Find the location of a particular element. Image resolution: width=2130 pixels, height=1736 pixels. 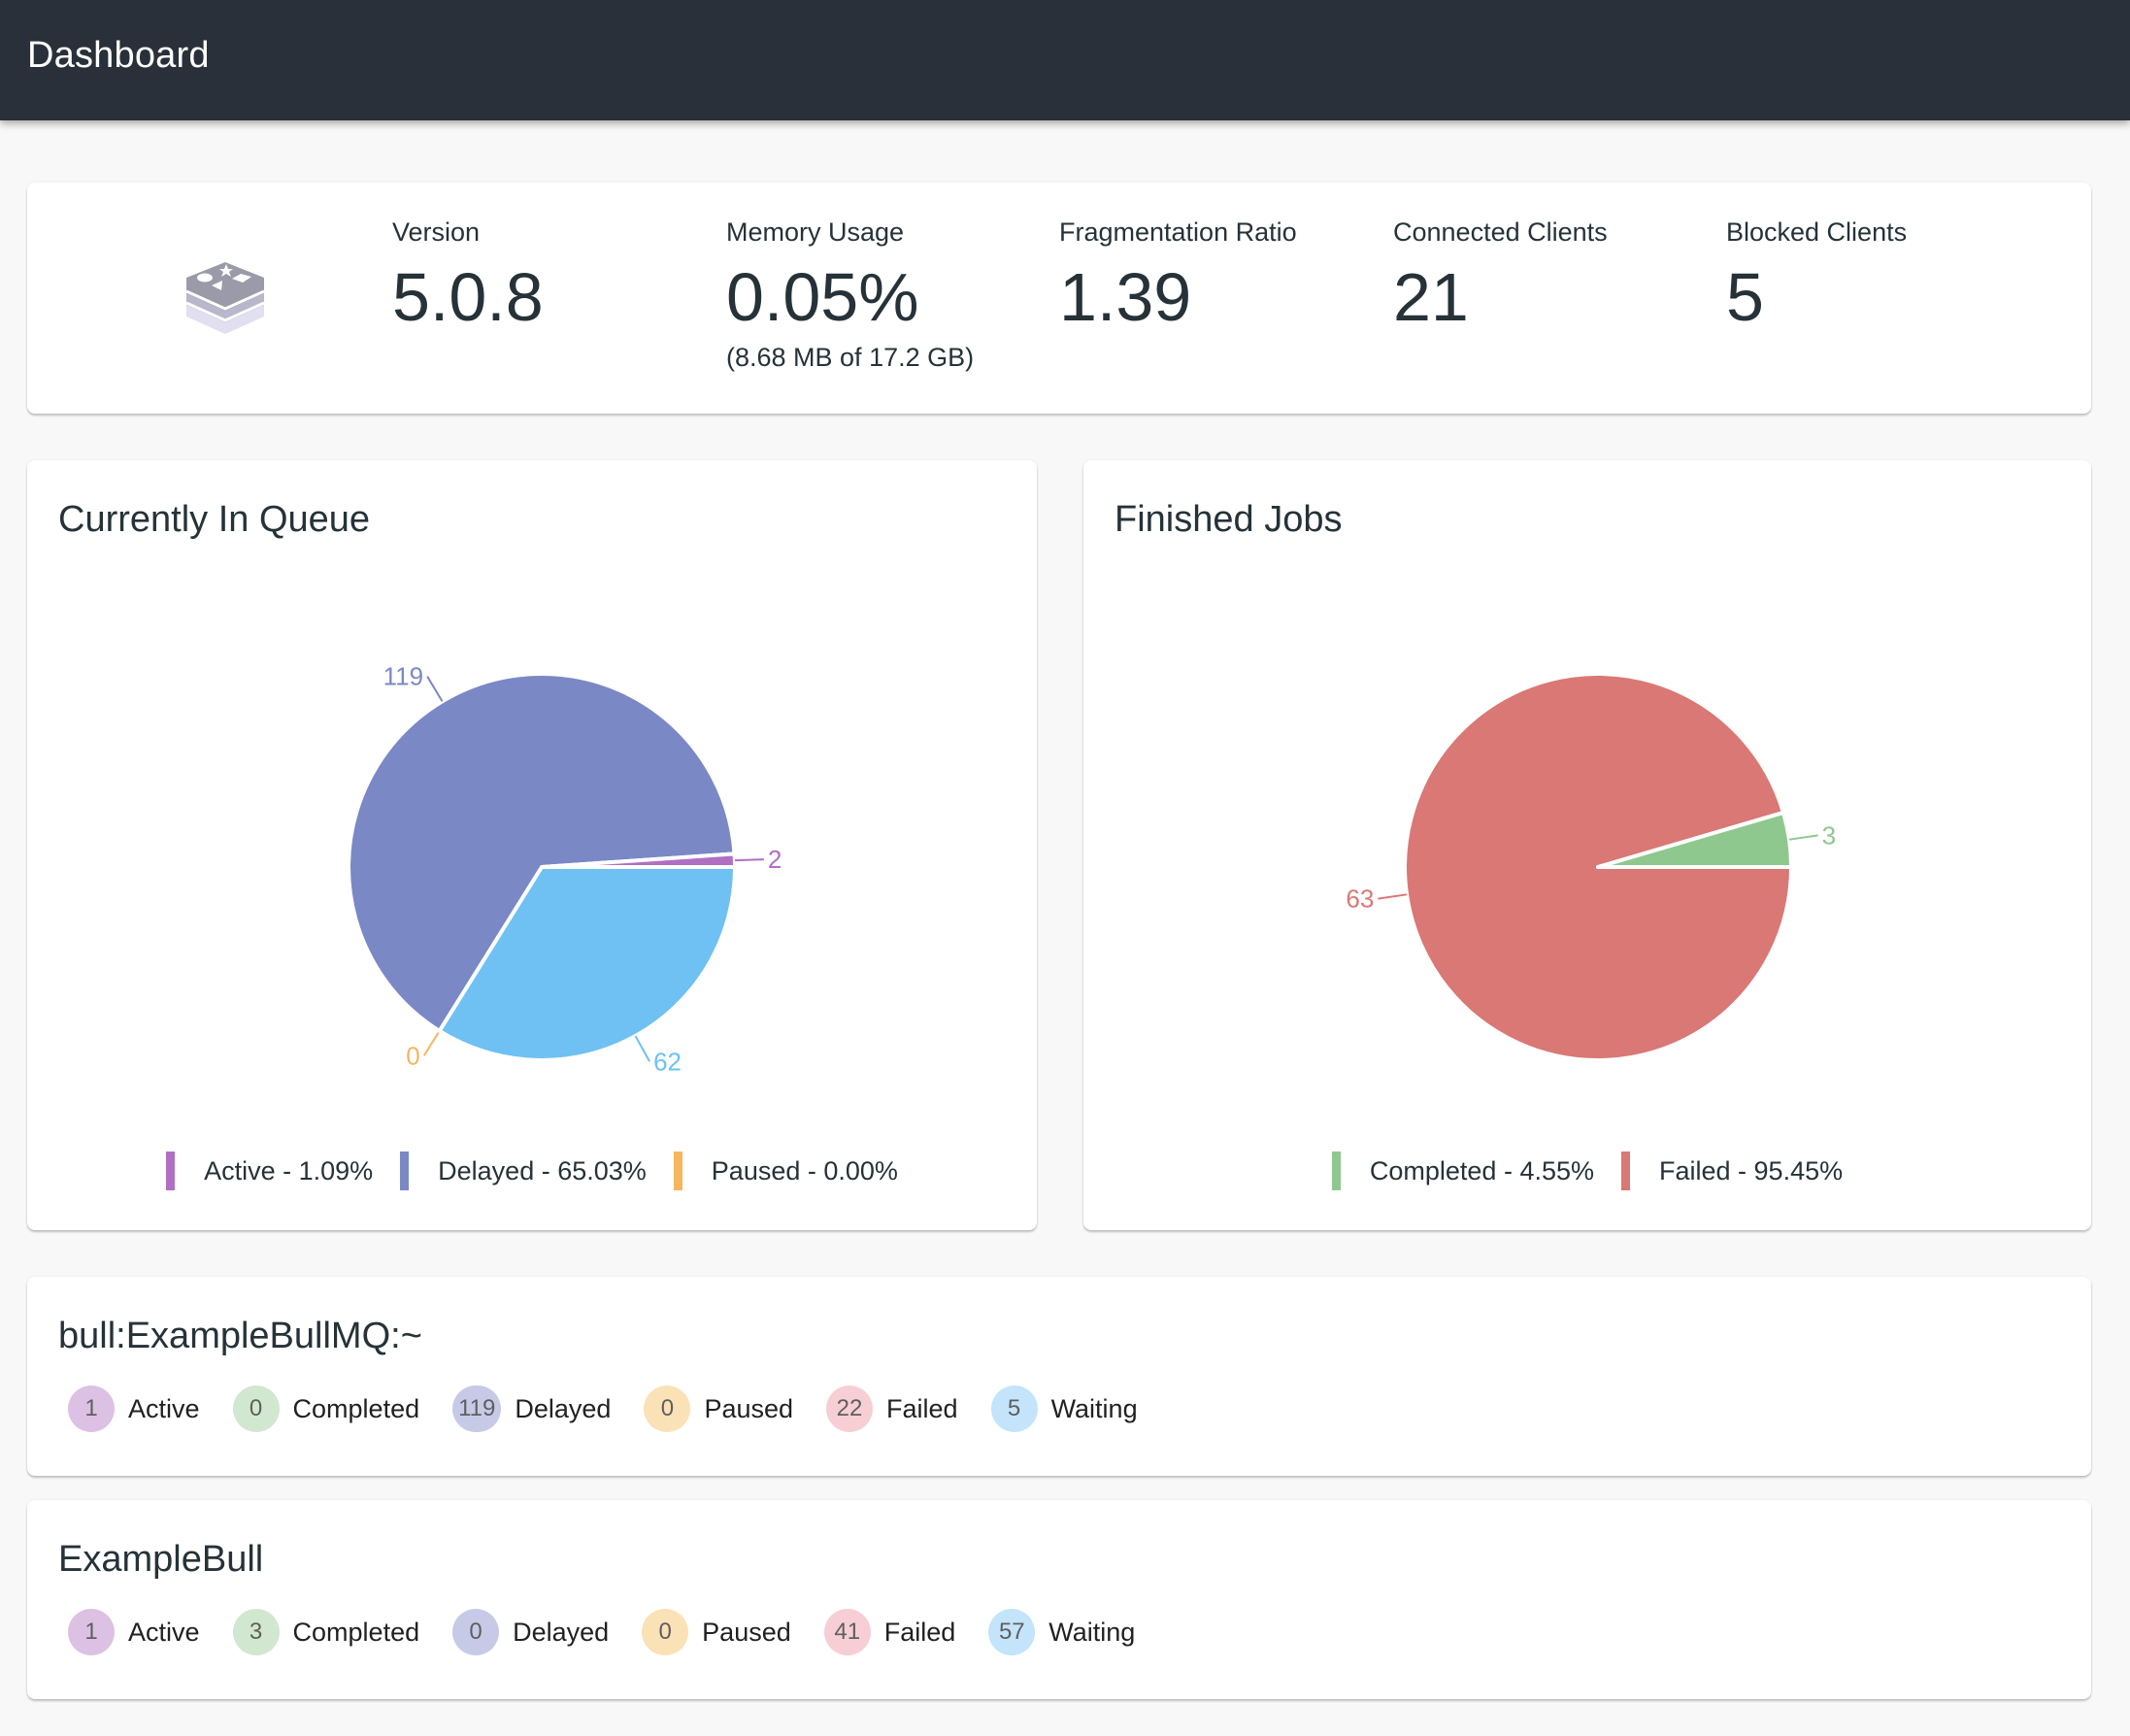

legend-item-completed: Completed - 4.55% is located at coordinates (1462, 1171).